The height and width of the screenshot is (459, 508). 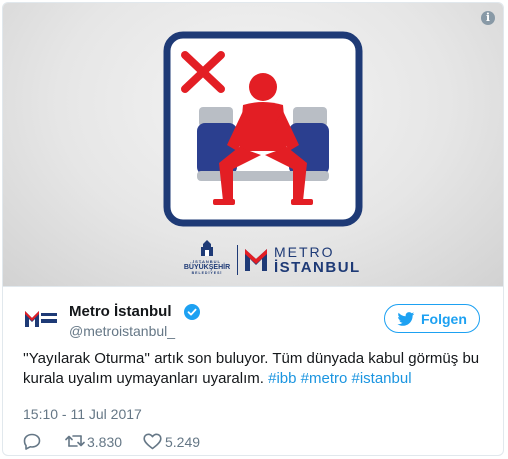 I want to click on tweet-header: Metro İstanbul @metroistanbul_ Folgen, so click(x=253, y=318).